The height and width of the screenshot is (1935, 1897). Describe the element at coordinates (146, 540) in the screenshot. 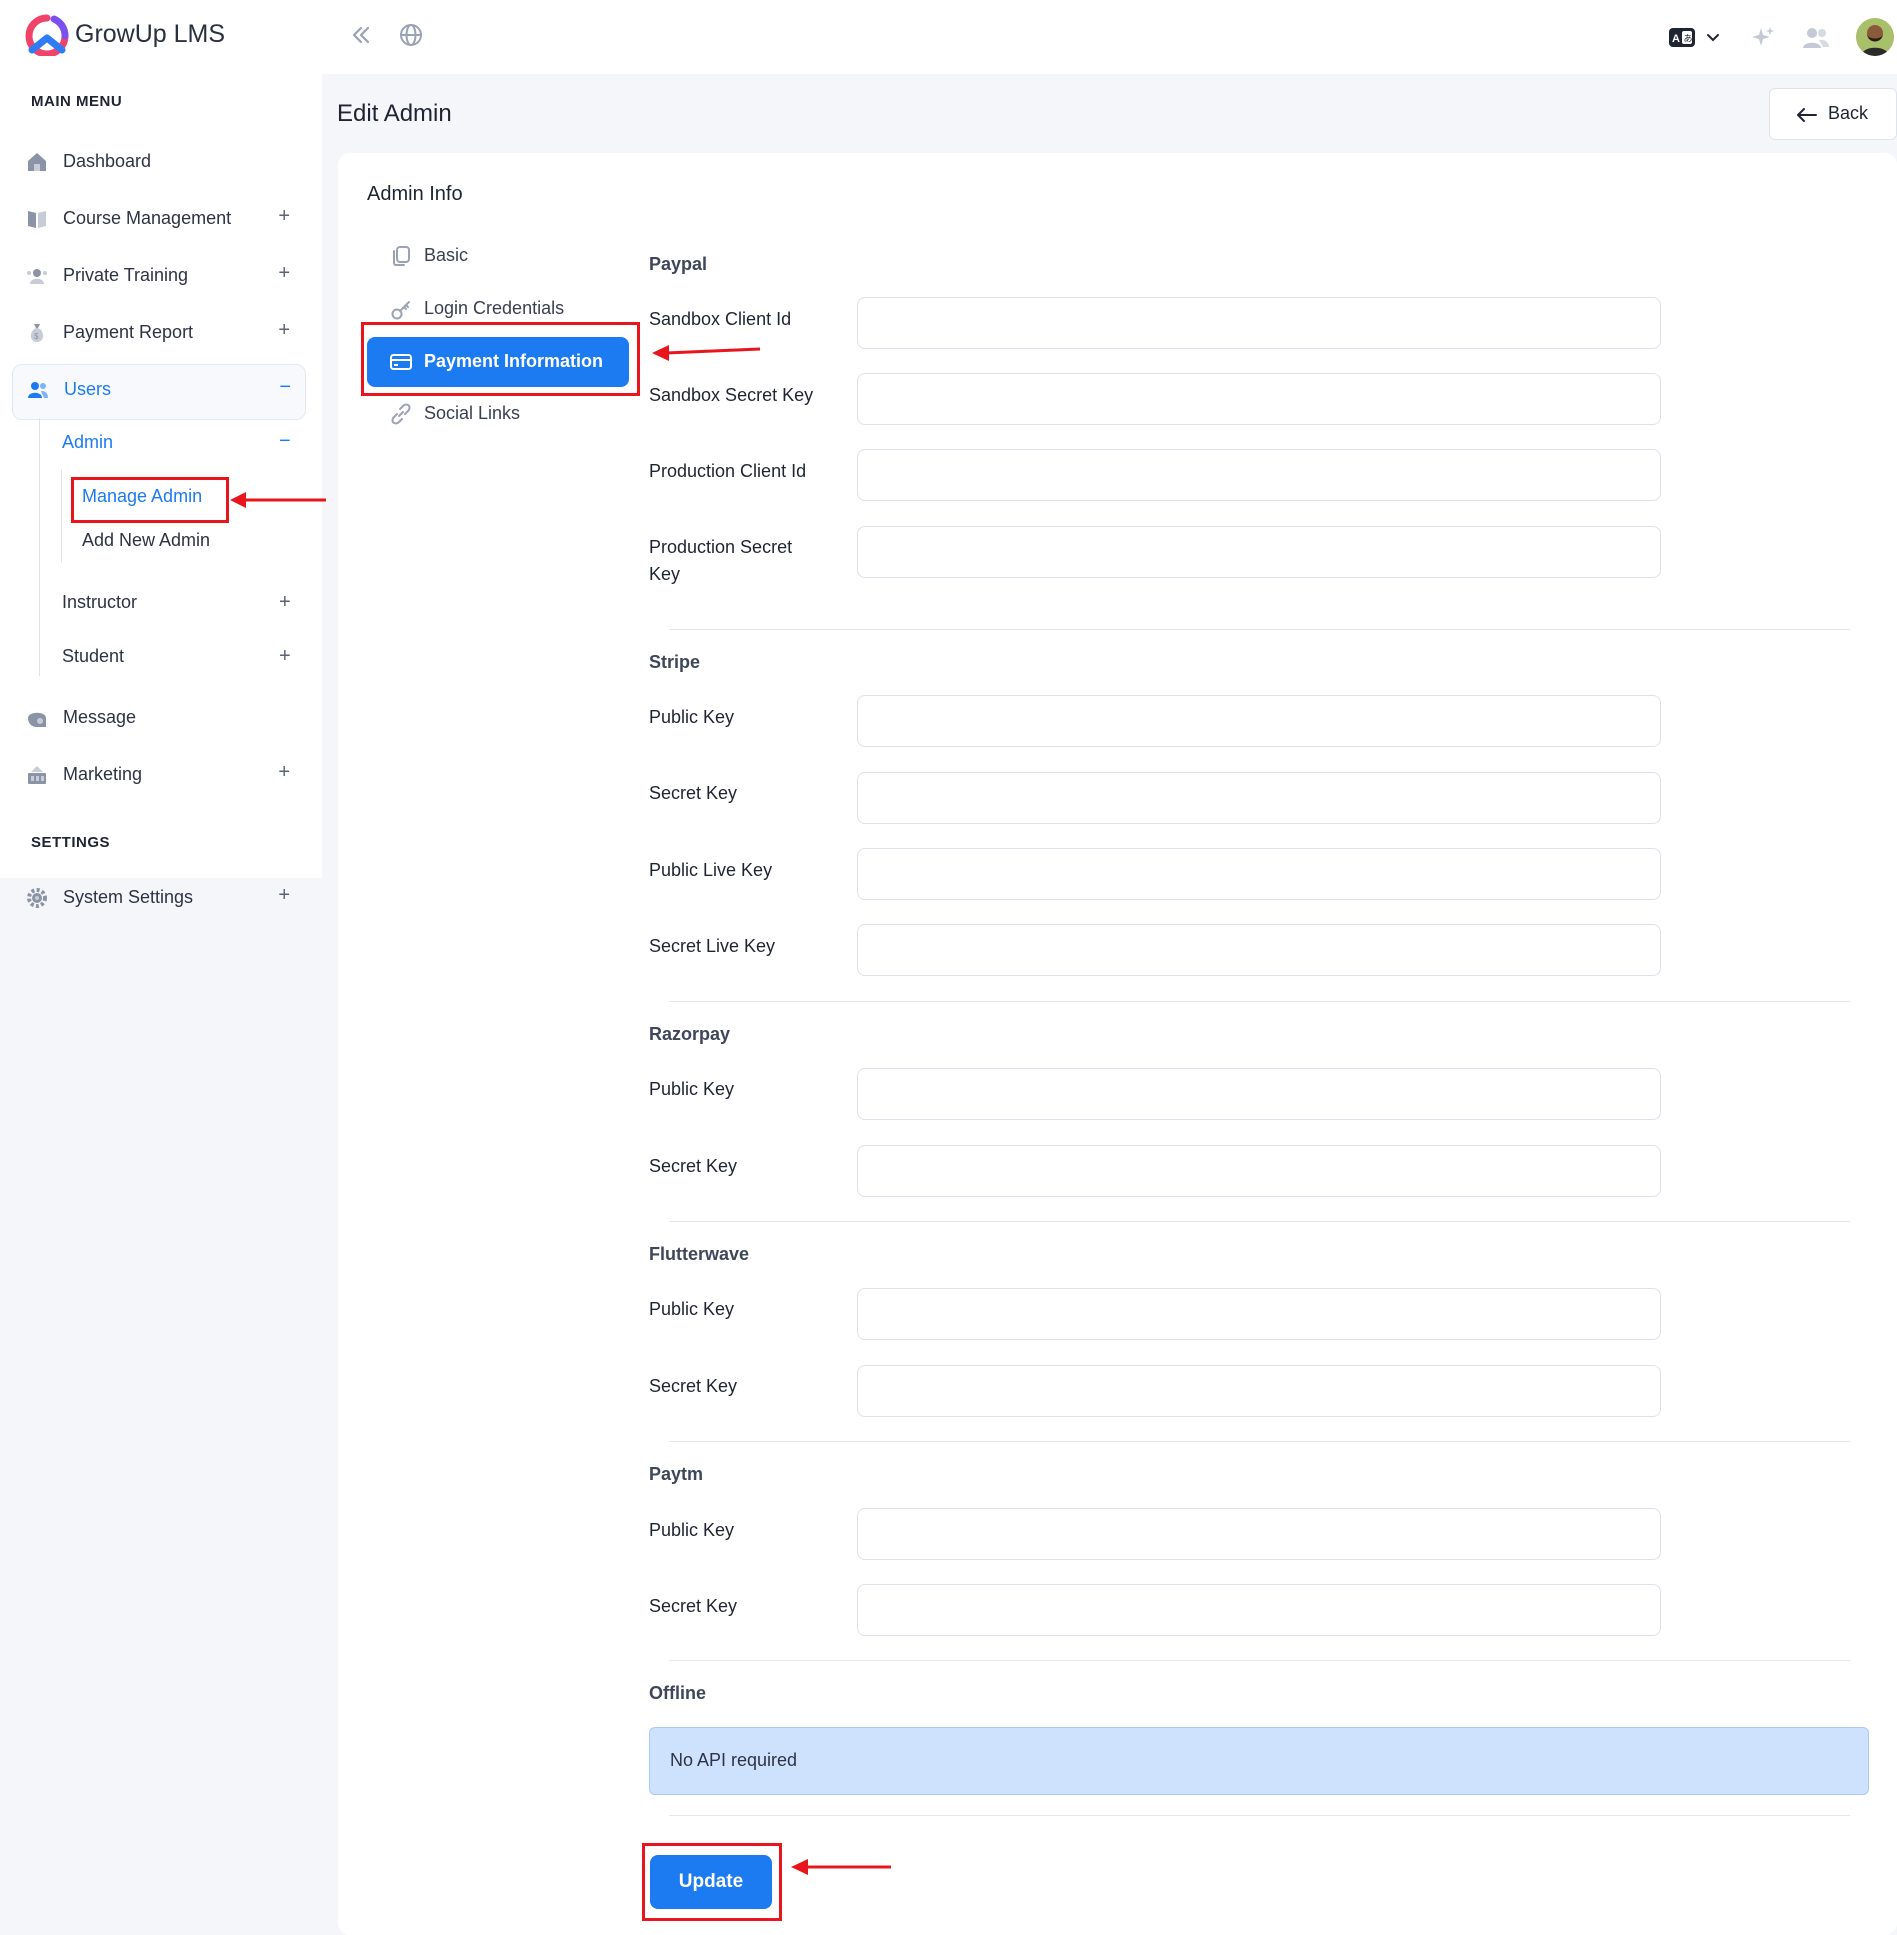

I see `sidebar-item-add-new-admin: Add New Admin` at that location.